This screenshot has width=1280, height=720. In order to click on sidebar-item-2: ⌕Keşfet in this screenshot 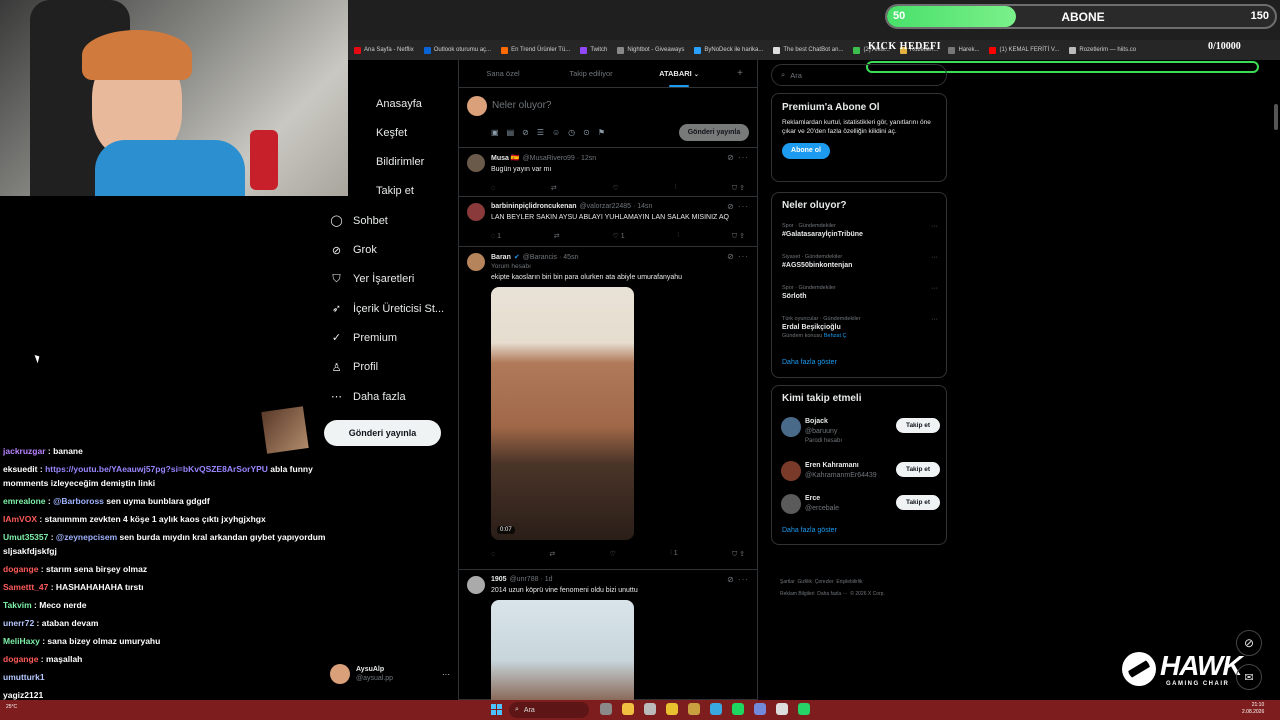, I will do `click(380, 132)`.